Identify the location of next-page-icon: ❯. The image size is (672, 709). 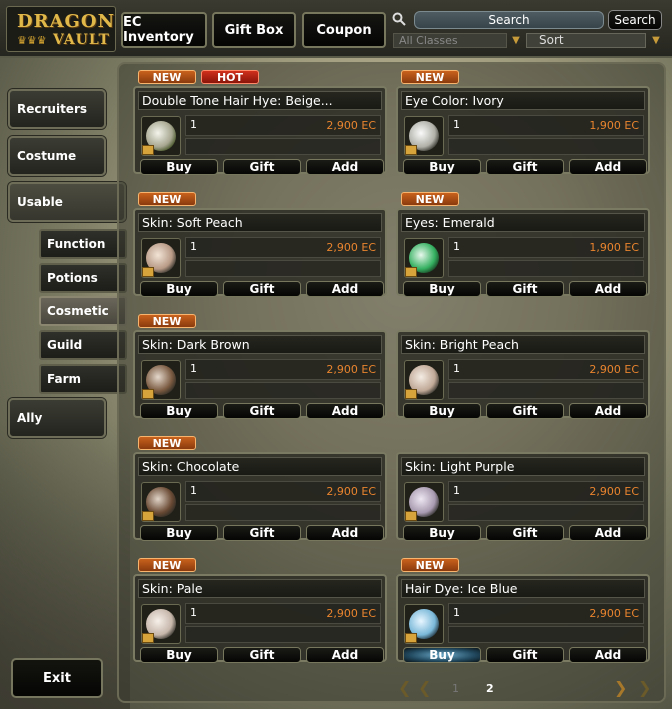
(620, 687).